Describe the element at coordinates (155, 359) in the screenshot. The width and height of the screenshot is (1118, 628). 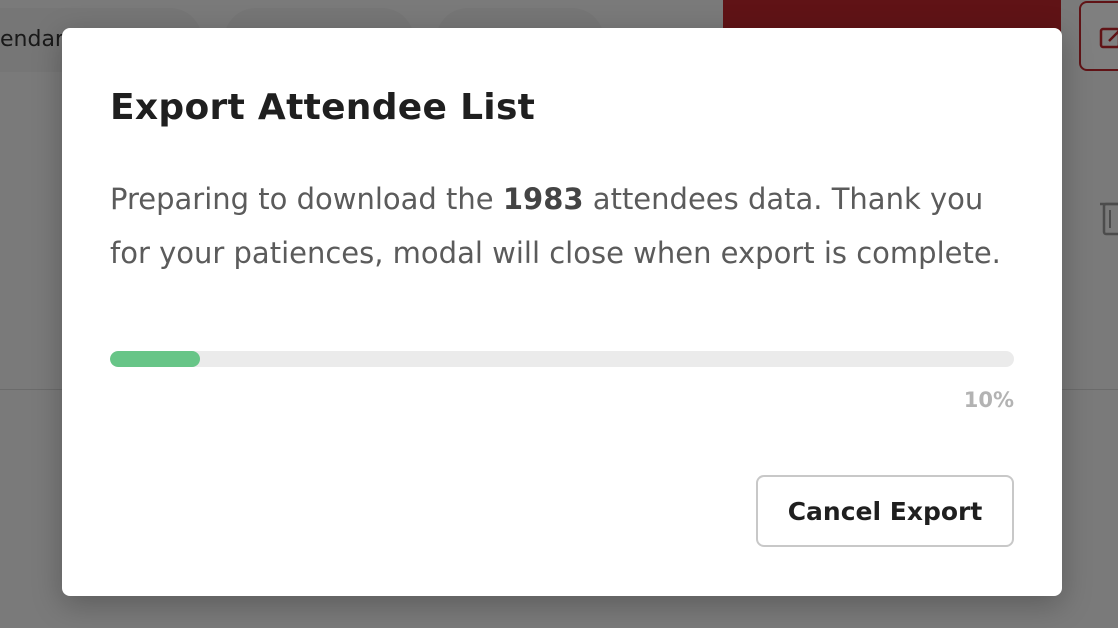
I see `progress-fill` at that location.